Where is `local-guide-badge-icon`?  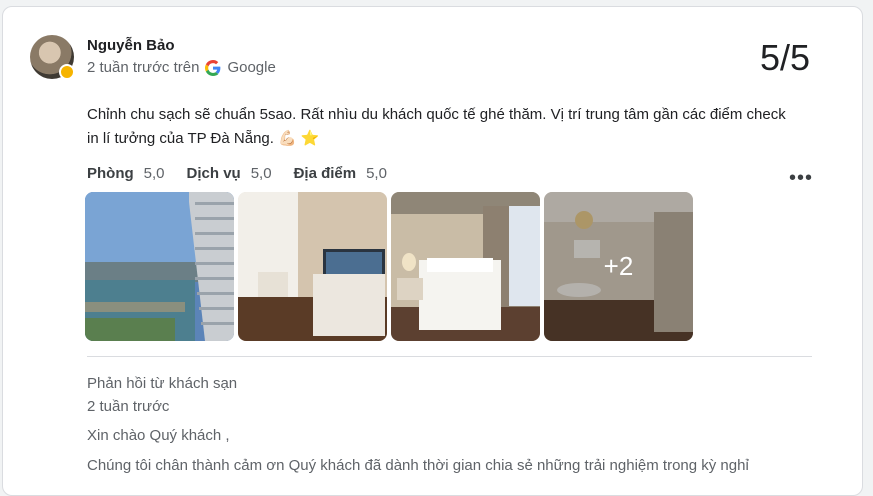
local-guide-badge-icon is located at coordinates (67, 72).